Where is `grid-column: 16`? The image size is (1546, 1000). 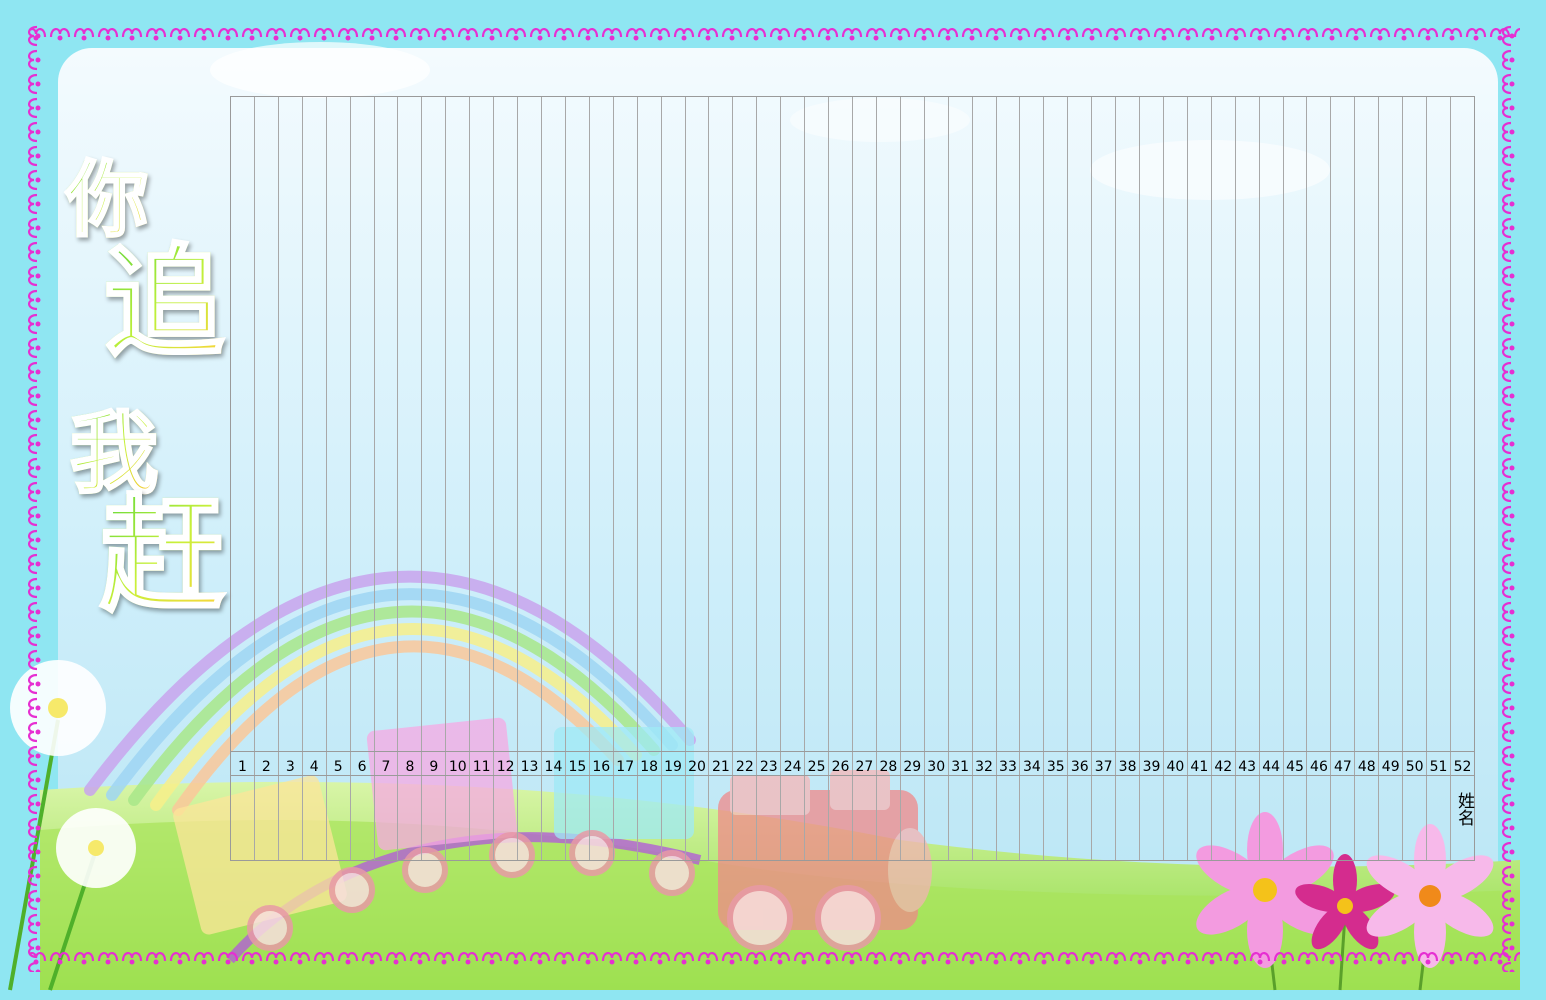
grid-column: 16 is located at coordinates (602, 478).